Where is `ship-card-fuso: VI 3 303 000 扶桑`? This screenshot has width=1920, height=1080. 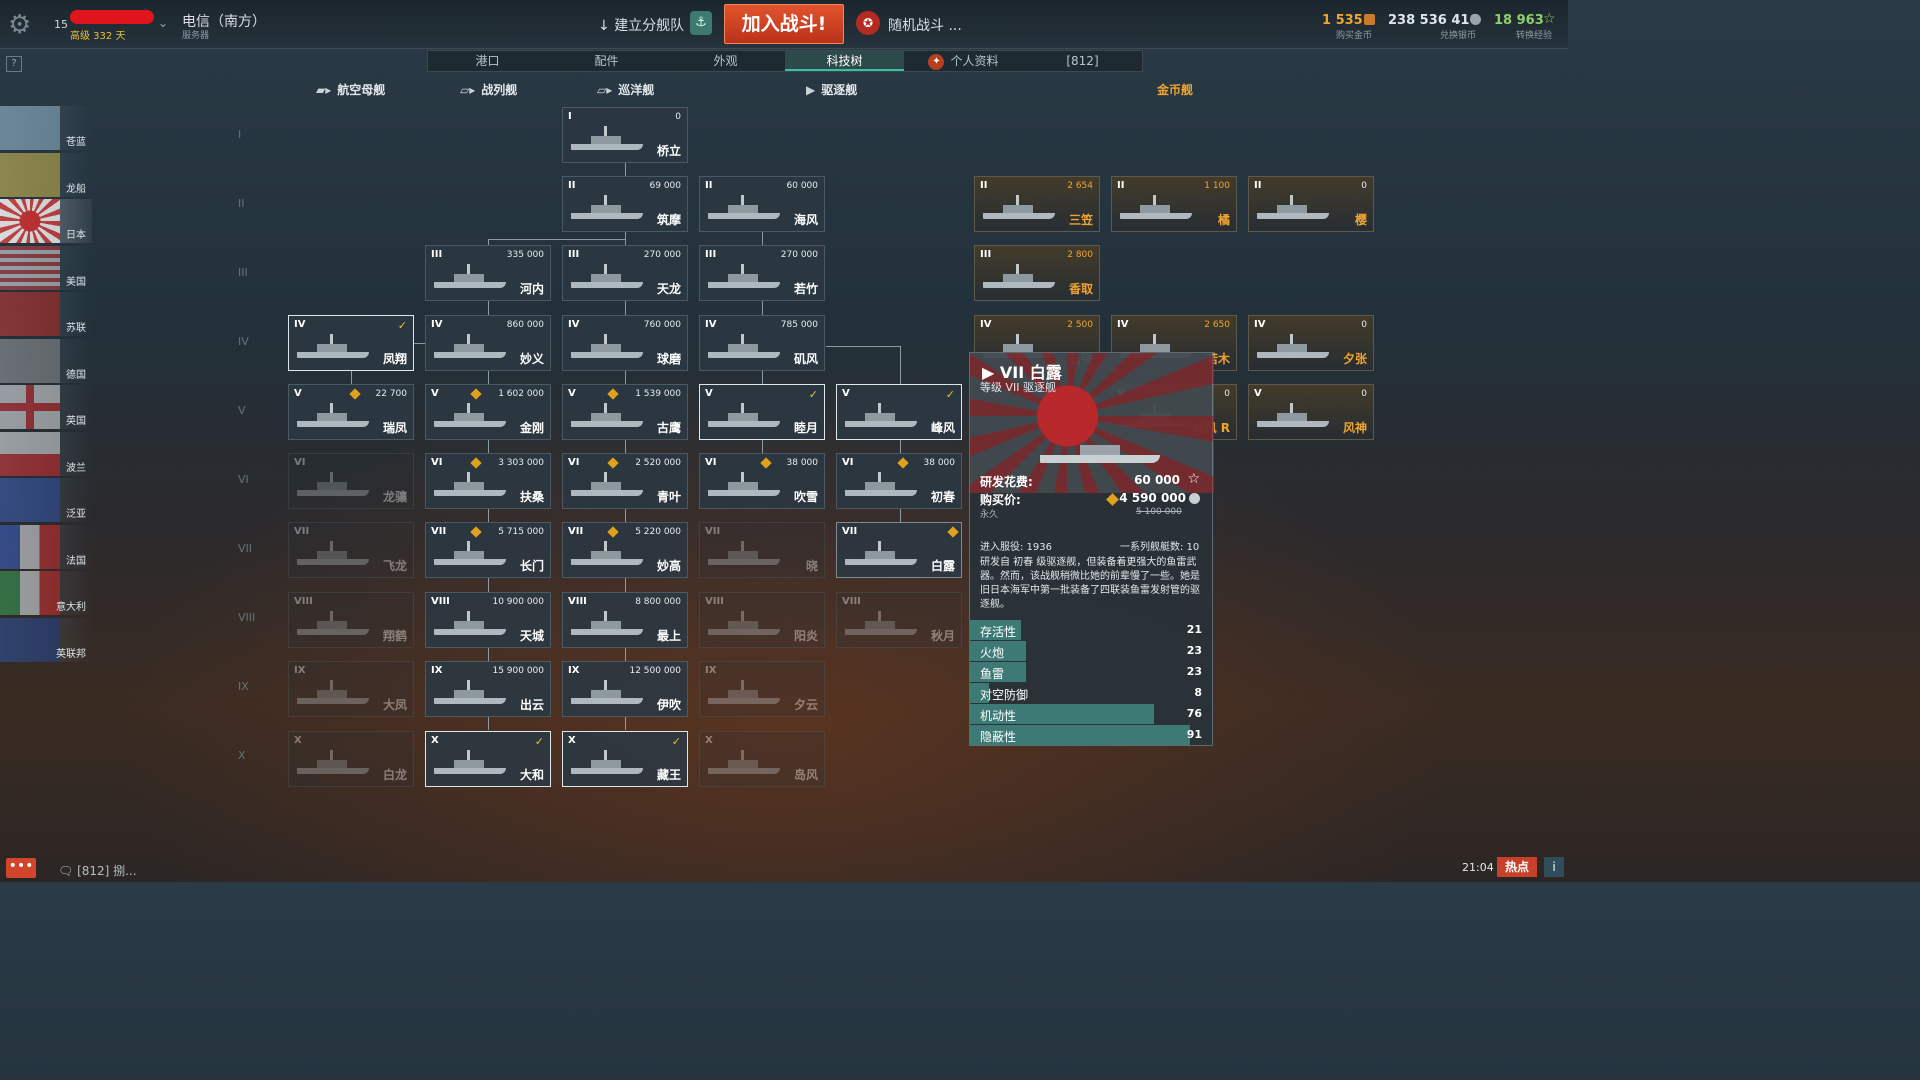 ship-card-fuso: VI 3 303 000 扶桑 is located at coordinates (488, 481).